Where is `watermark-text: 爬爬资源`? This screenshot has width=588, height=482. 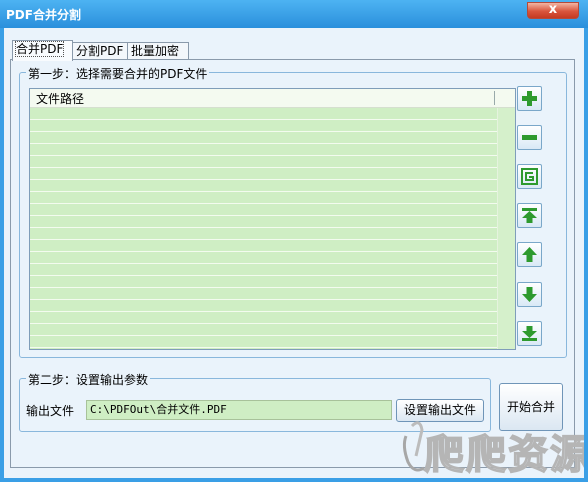
watermark-text: 爬爬资源 is located at coordinates (504, 454).